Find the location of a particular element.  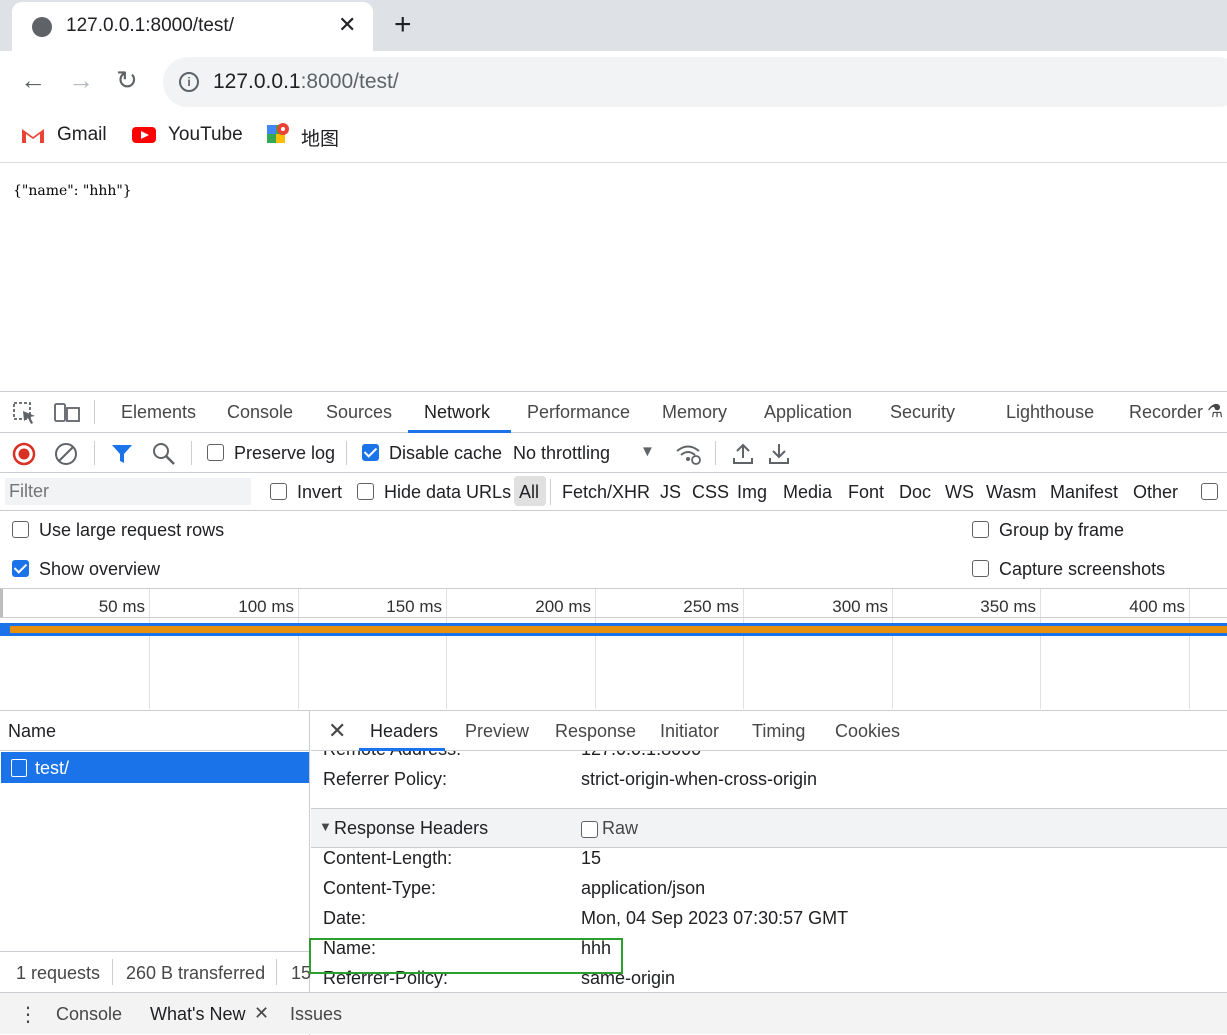

forward-icon: → is located at coordinates (81, 80).